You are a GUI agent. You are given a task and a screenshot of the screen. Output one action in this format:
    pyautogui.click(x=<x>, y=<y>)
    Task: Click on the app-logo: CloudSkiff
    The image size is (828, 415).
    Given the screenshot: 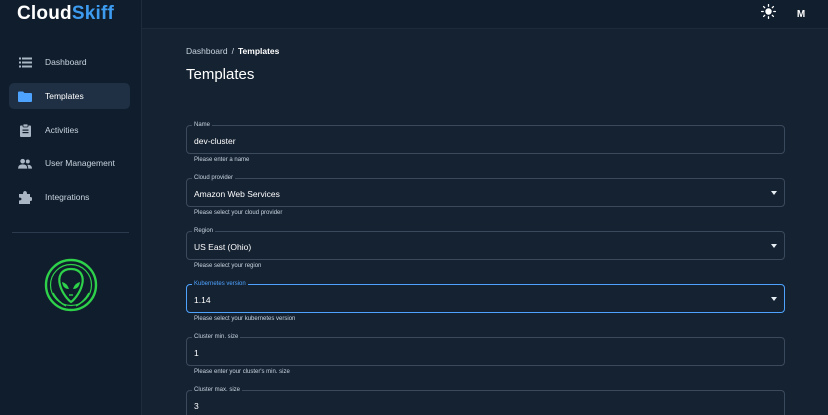 What is the action you would take?
    pyautogui.click(x=65, y=14)
    